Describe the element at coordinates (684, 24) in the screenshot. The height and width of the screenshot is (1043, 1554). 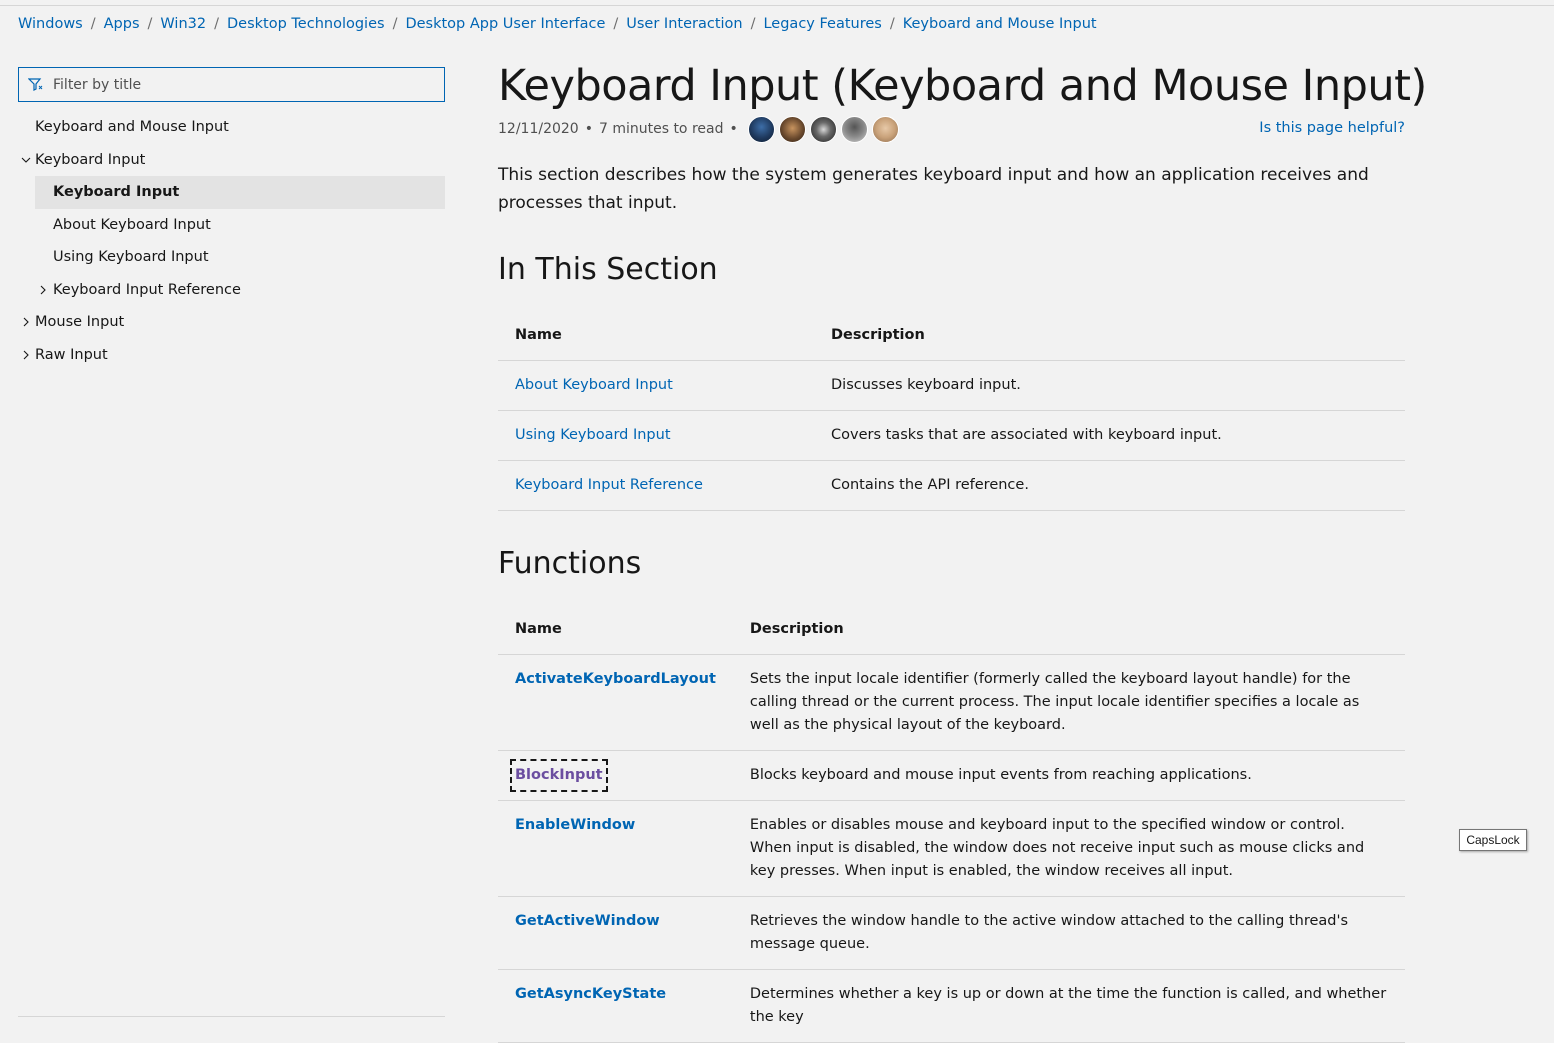
I see `breadcrumb-user-interaction: User Interaction` at that location.